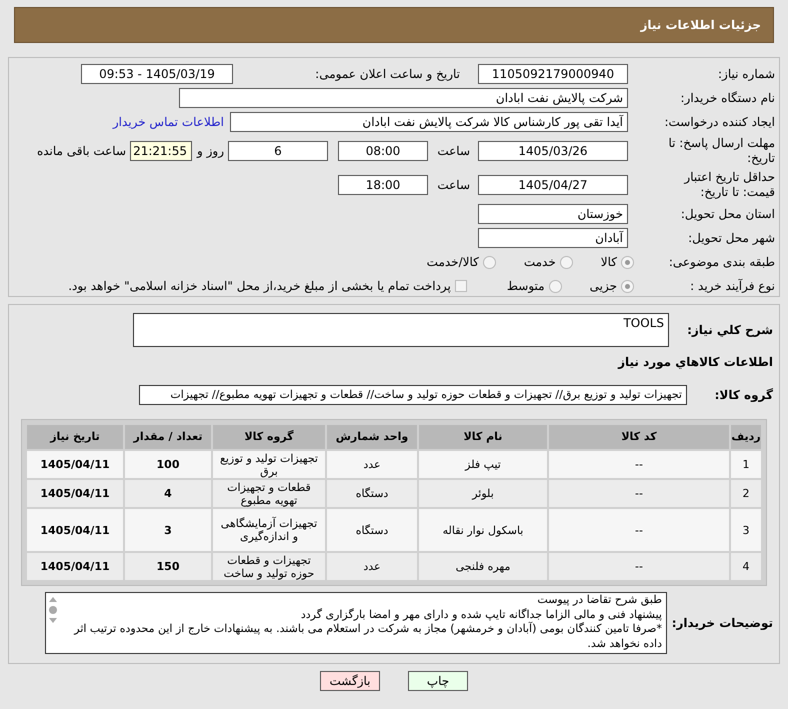 The image size is (788, 709). I want to click on checkbox, so click(460, 286).